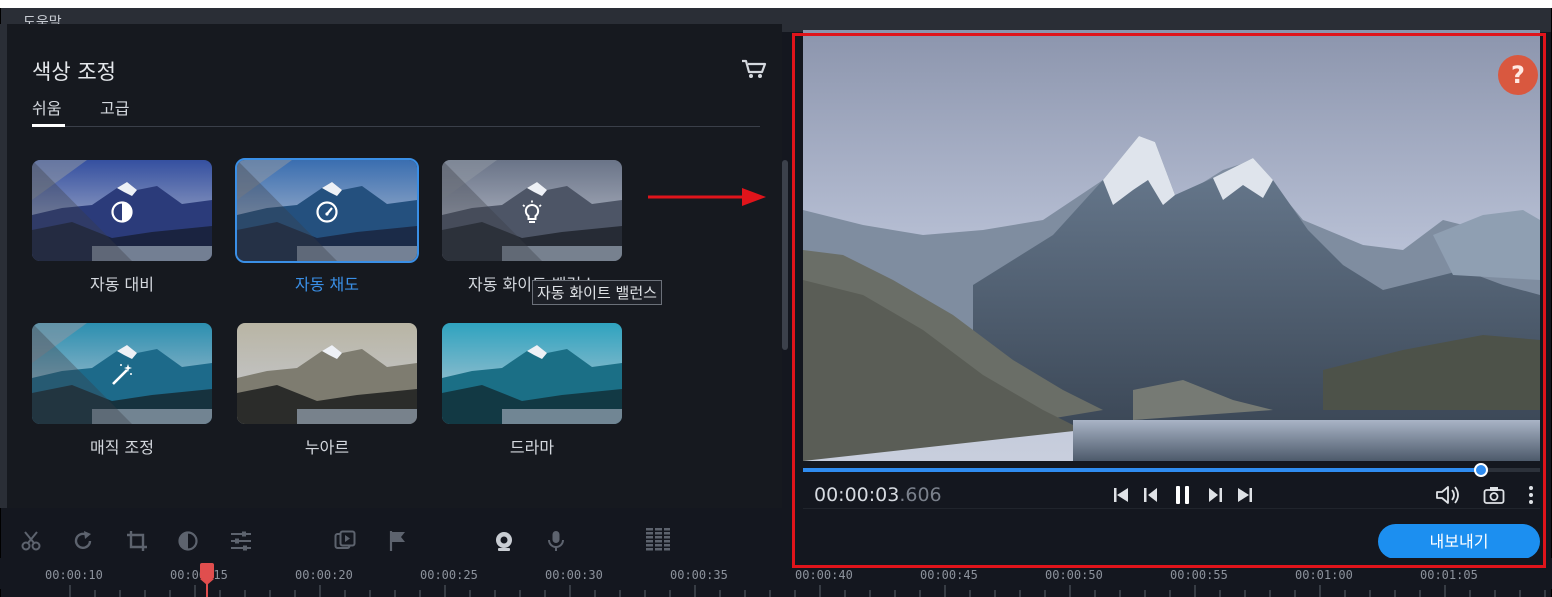  What do you see at coordinates (556, 541) in the screenshot?
I see `microphone-icon` at bounding box center [556, 541].